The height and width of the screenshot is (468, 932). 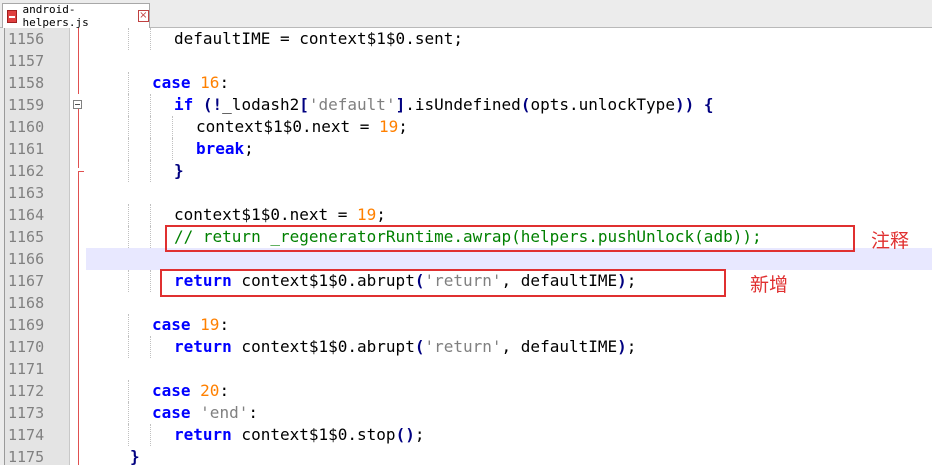 I want to click on code-text: break;, so click(x=225, y=149).